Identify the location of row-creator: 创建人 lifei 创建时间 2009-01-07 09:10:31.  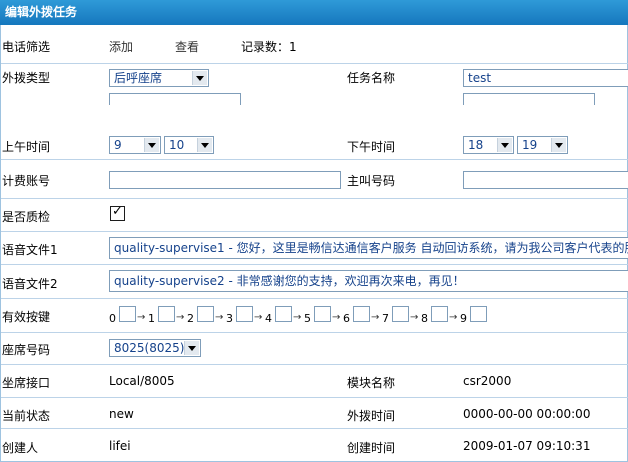
(314, 445).